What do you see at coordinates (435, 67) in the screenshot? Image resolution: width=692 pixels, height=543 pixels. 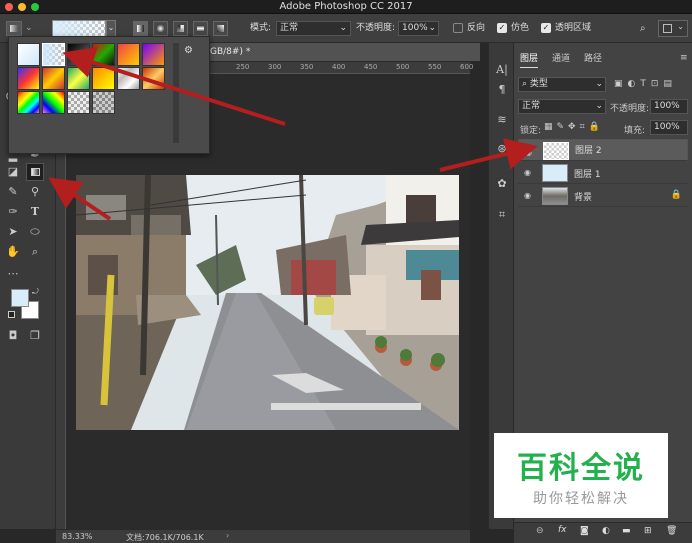 I see `ruler-tick-label: 550` at bounding box center [435, 67].